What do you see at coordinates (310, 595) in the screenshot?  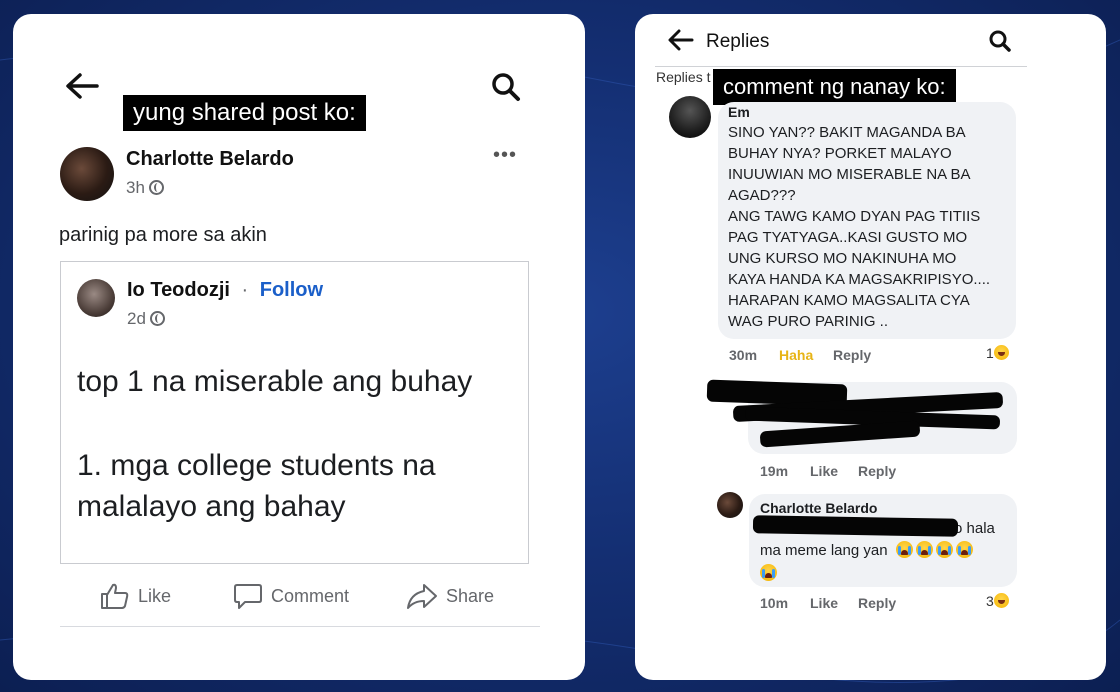 I see `comment-label: Comment` at bounding box center [310, 595].